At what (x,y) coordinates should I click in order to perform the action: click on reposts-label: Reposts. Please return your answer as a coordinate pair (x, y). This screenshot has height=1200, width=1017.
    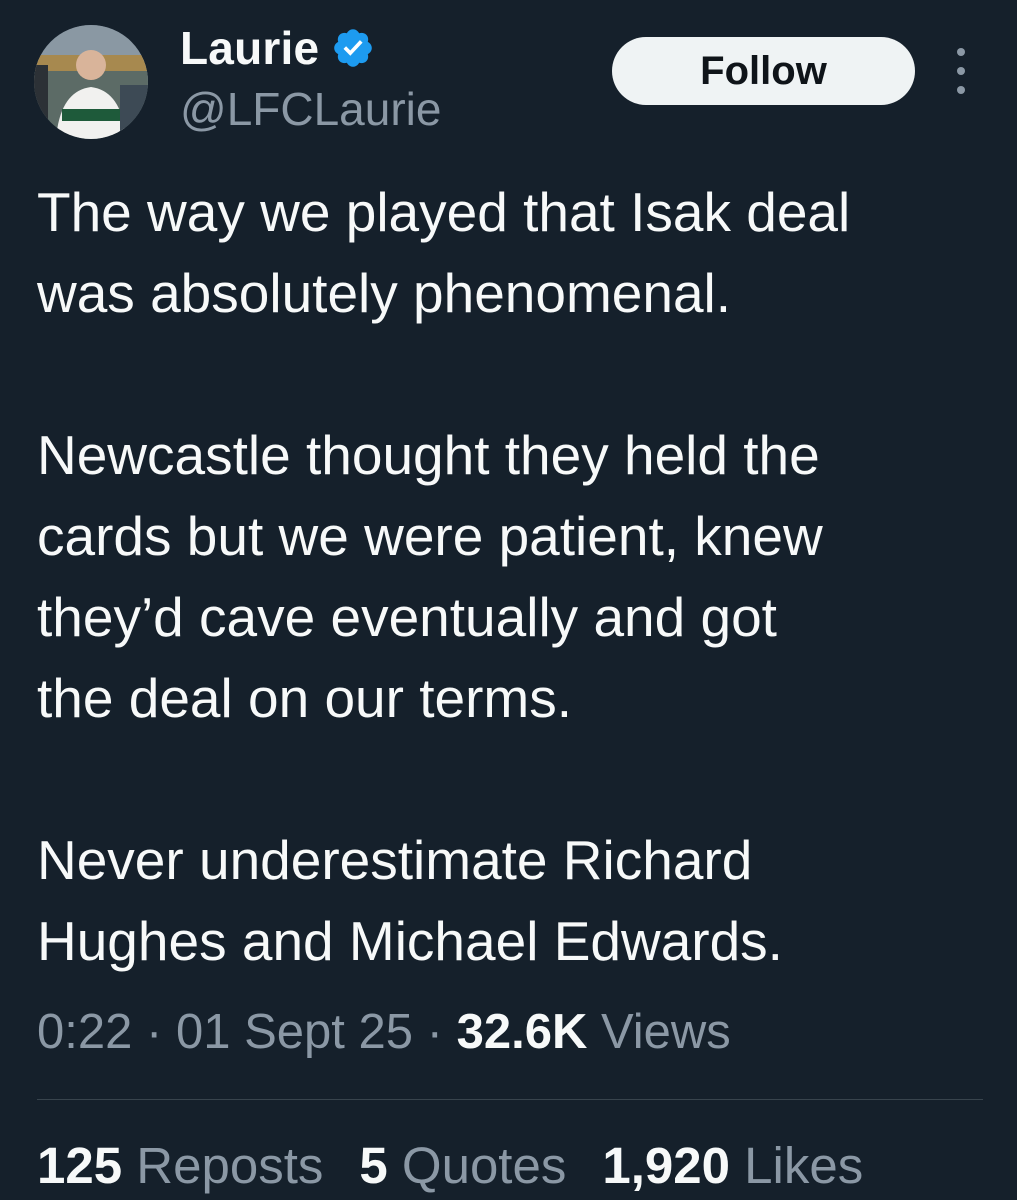
    Looking at the image, I should click on (230, 1165).